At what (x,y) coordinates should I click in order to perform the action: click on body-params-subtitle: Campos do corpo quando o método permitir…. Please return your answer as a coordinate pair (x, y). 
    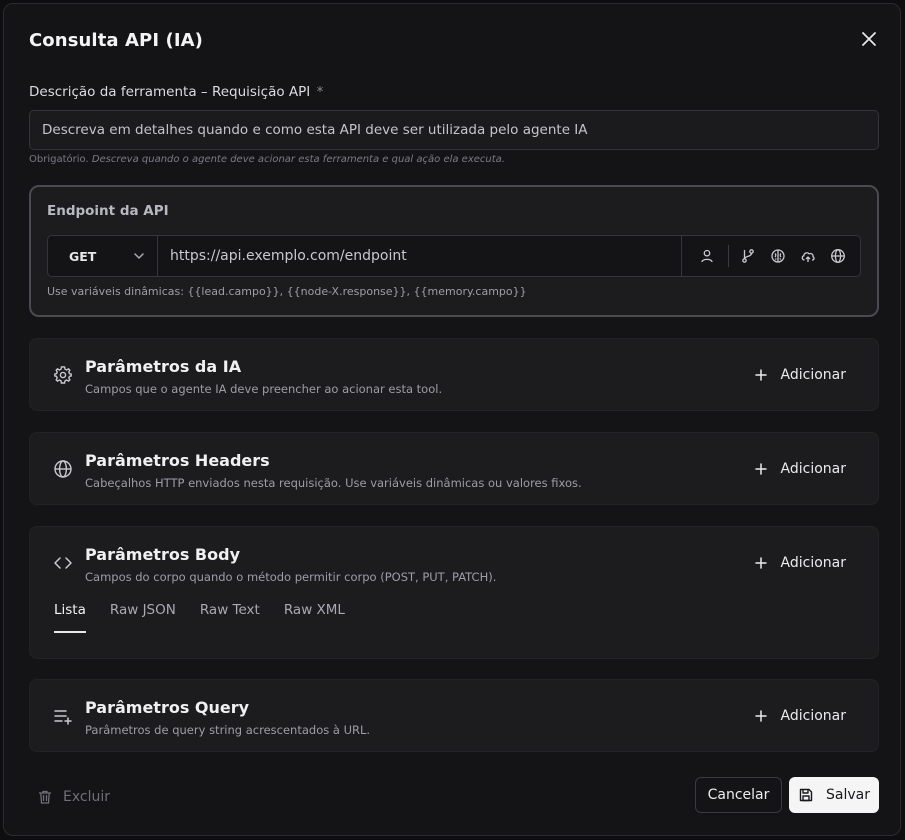
    Looking at the image, I should click on (291, 577).